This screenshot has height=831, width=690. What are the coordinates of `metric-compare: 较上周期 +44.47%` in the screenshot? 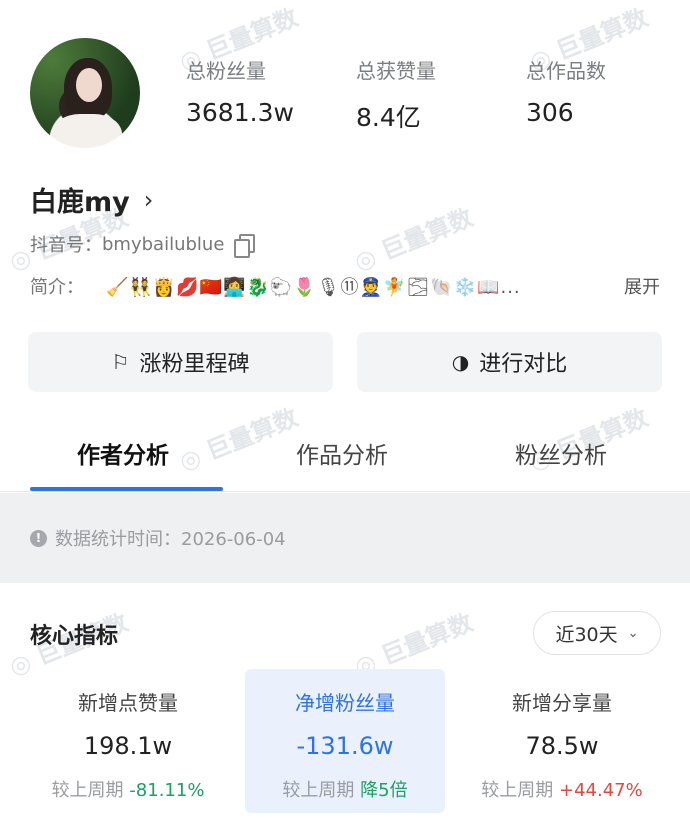 It's located at (562, 789).